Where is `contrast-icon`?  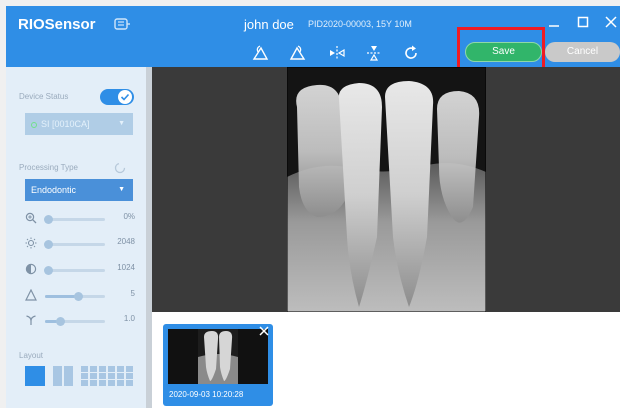
contrast-icon is located at coordinates (31, 269).